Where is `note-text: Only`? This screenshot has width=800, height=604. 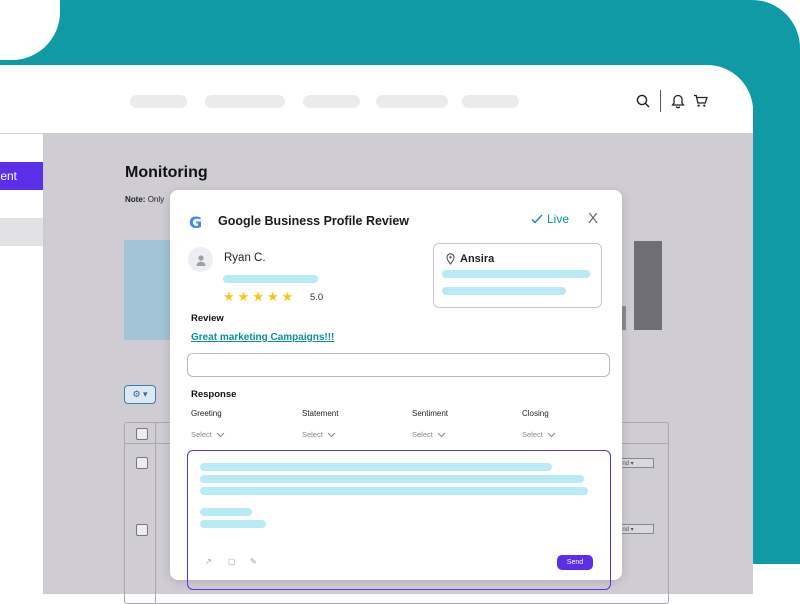 note-text: Only is located at coordinates (156, 199).